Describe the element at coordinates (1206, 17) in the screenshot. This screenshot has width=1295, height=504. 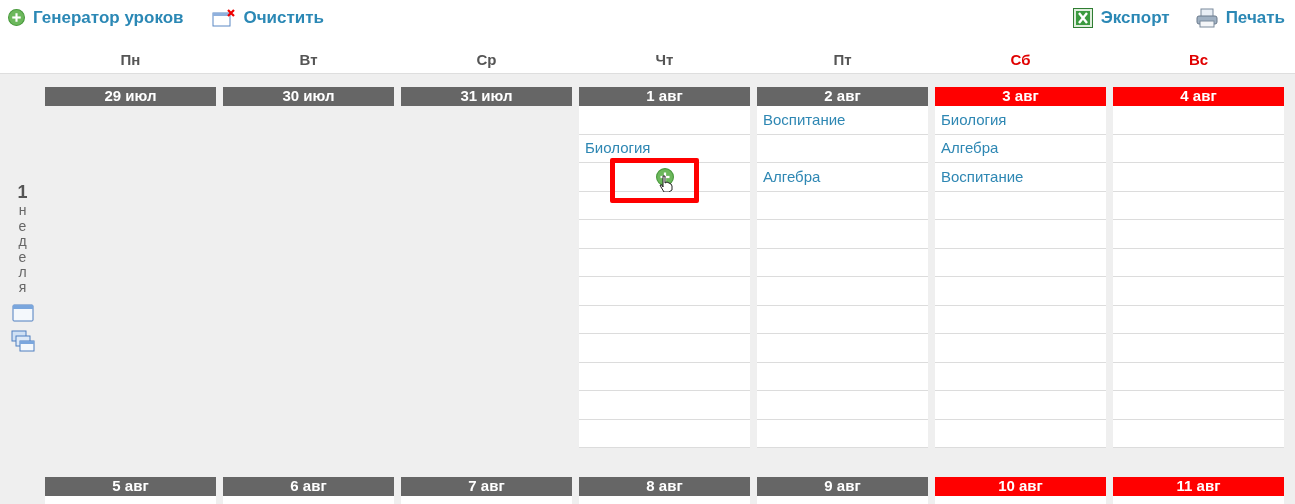
I see `printer-icon` at that location.